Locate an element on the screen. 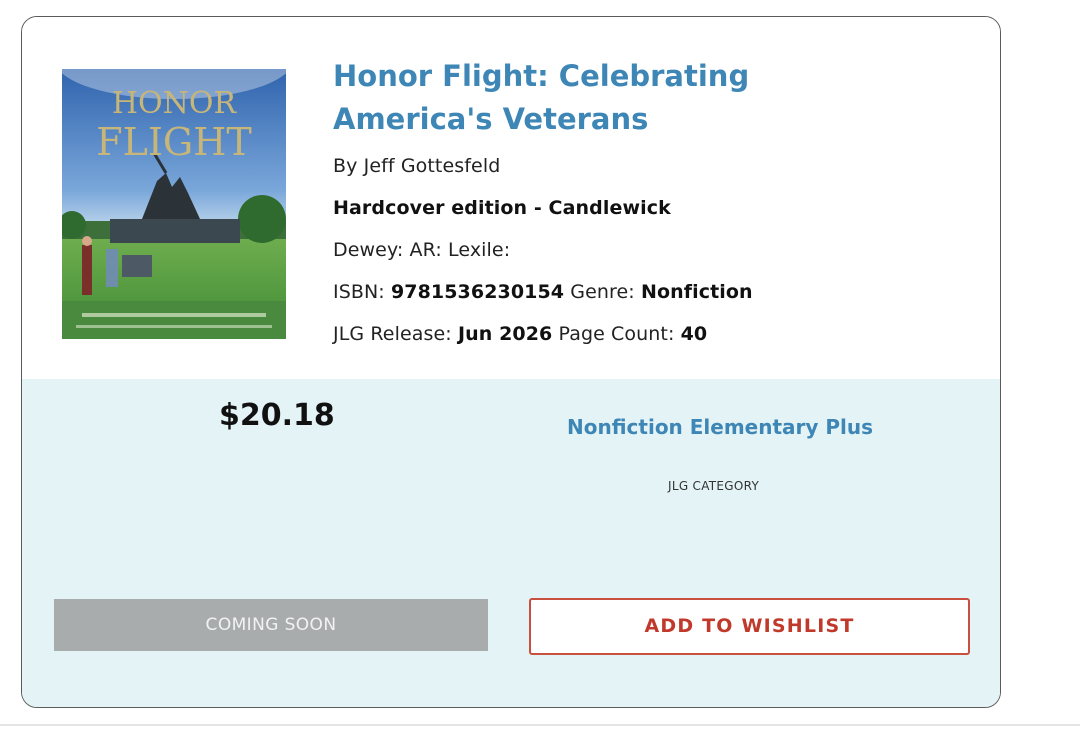  book-release-pagecount: JLG Release: Jun 2026 Page Count: 40 is located at coordinates (520, 334).